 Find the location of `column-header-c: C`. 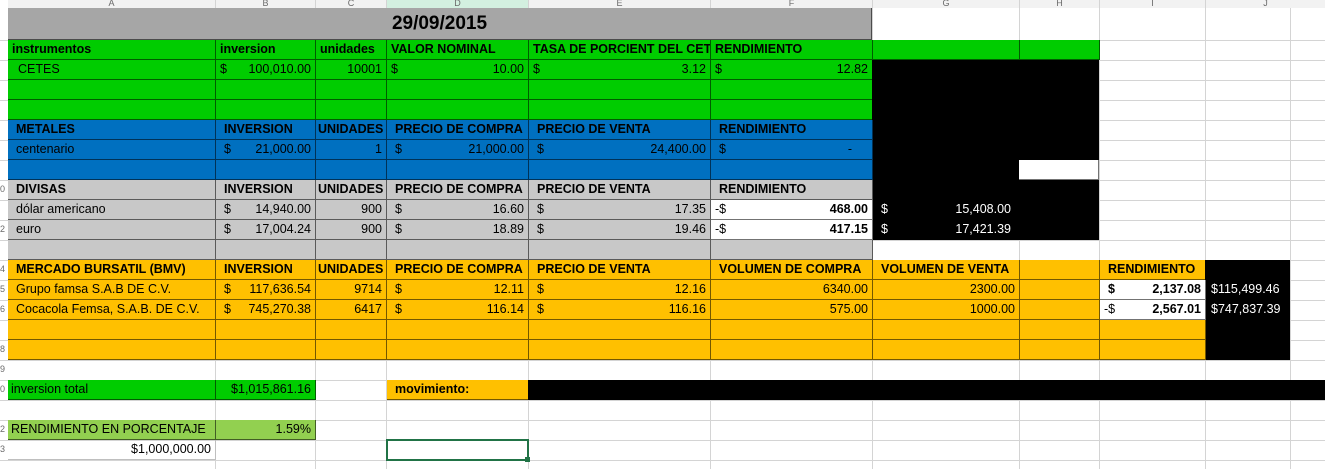

column-header-c: C is located at coordinates (351, 4).